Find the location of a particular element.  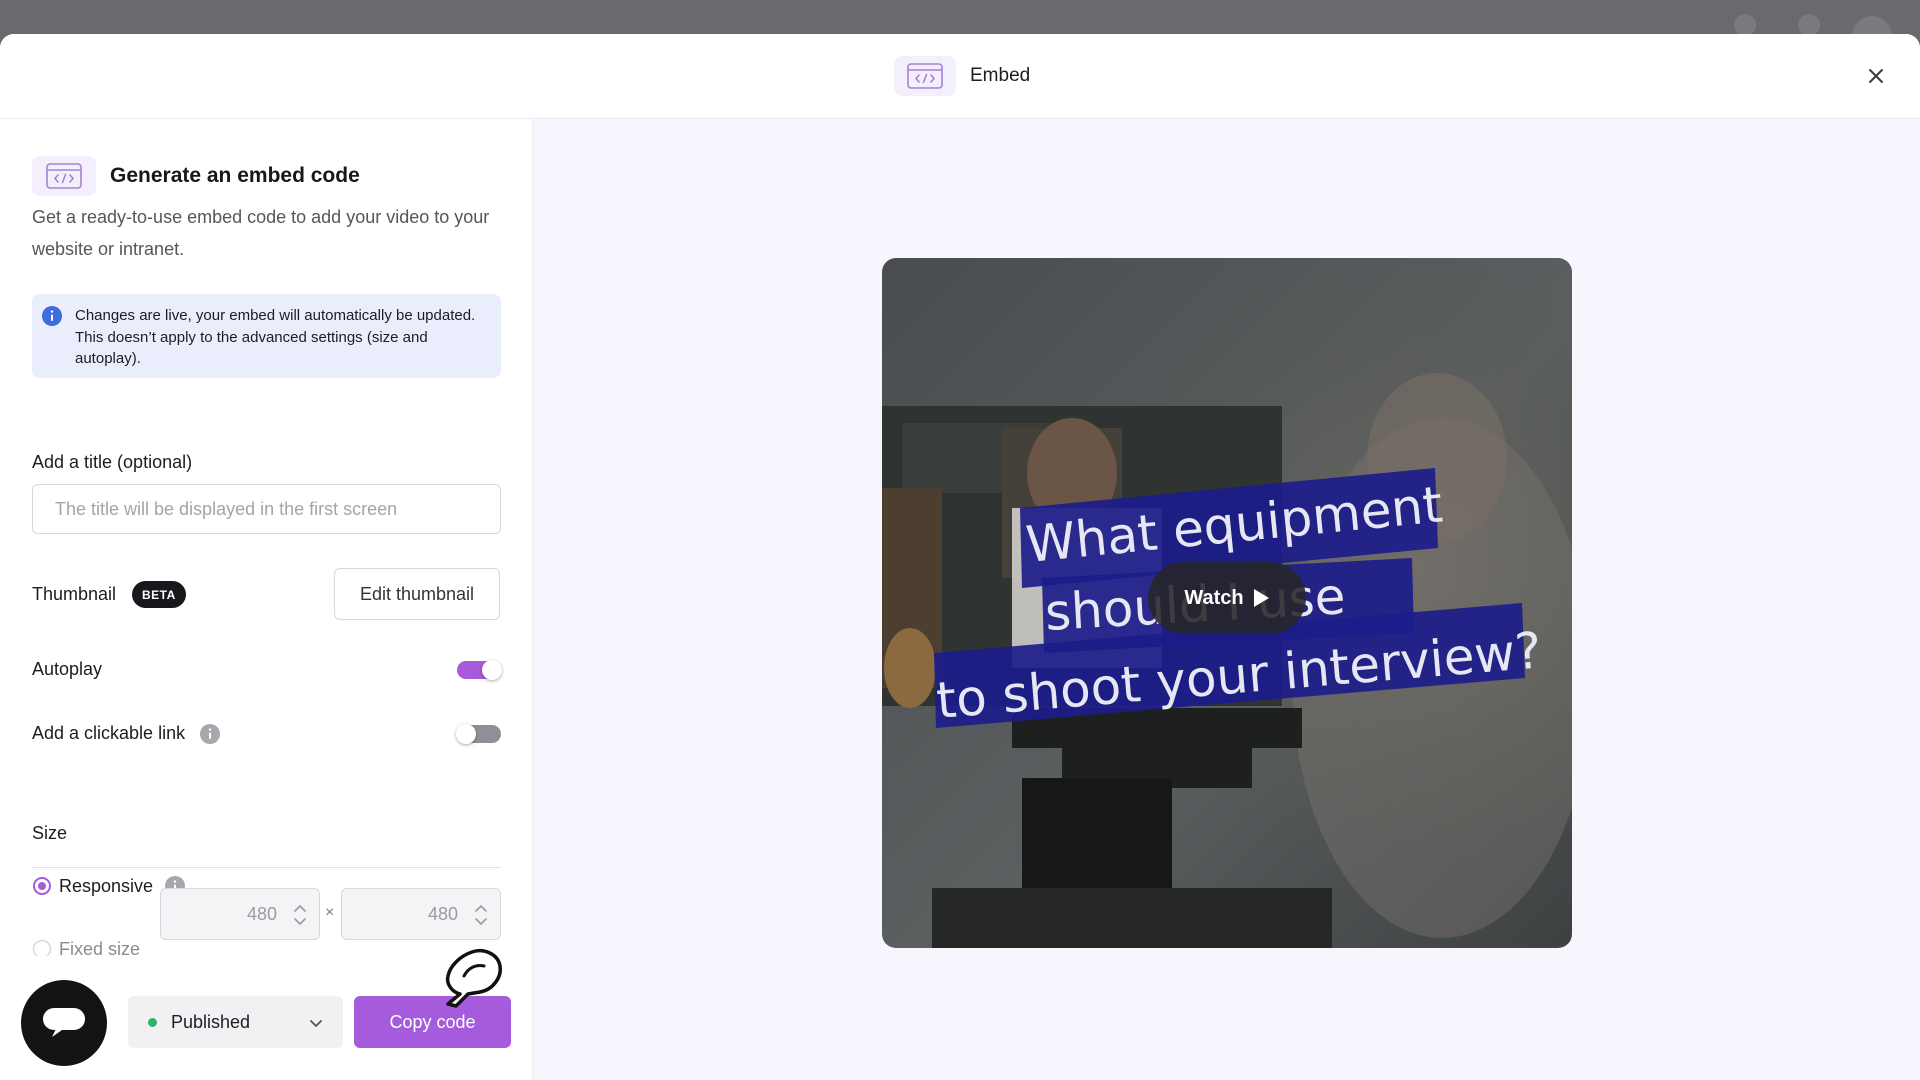

modal-header: Embed is located at coordinates (960, 76).